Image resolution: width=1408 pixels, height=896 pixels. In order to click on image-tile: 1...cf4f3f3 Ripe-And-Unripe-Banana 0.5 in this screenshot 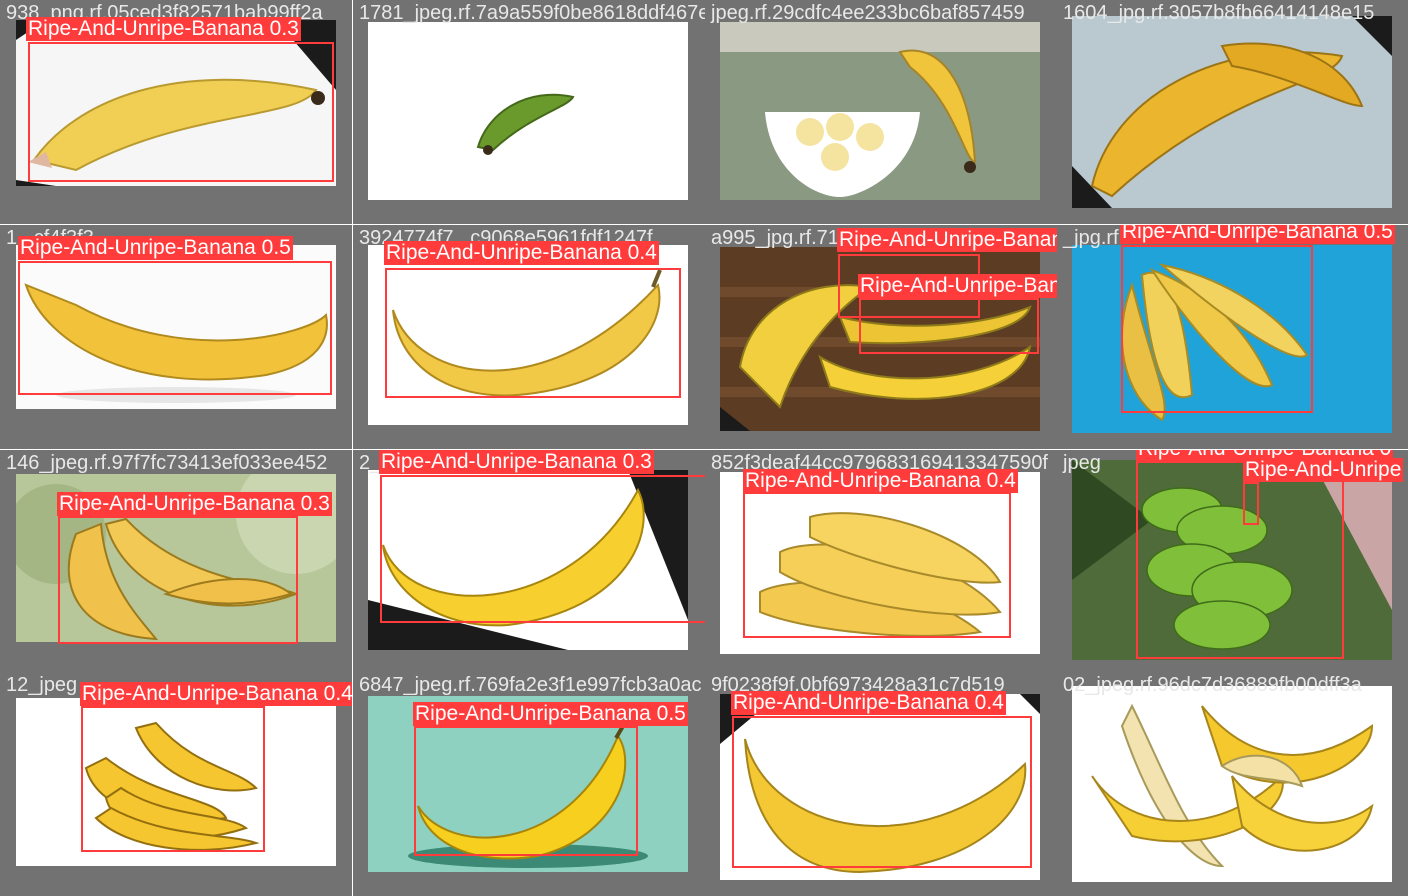, I will do `click(176, 337)`.